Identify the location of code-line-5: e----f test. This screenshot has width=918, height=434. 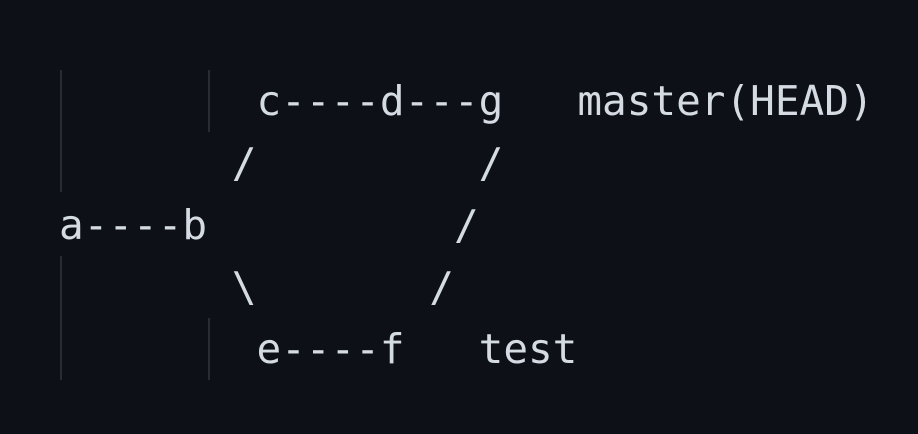
(318, 349).